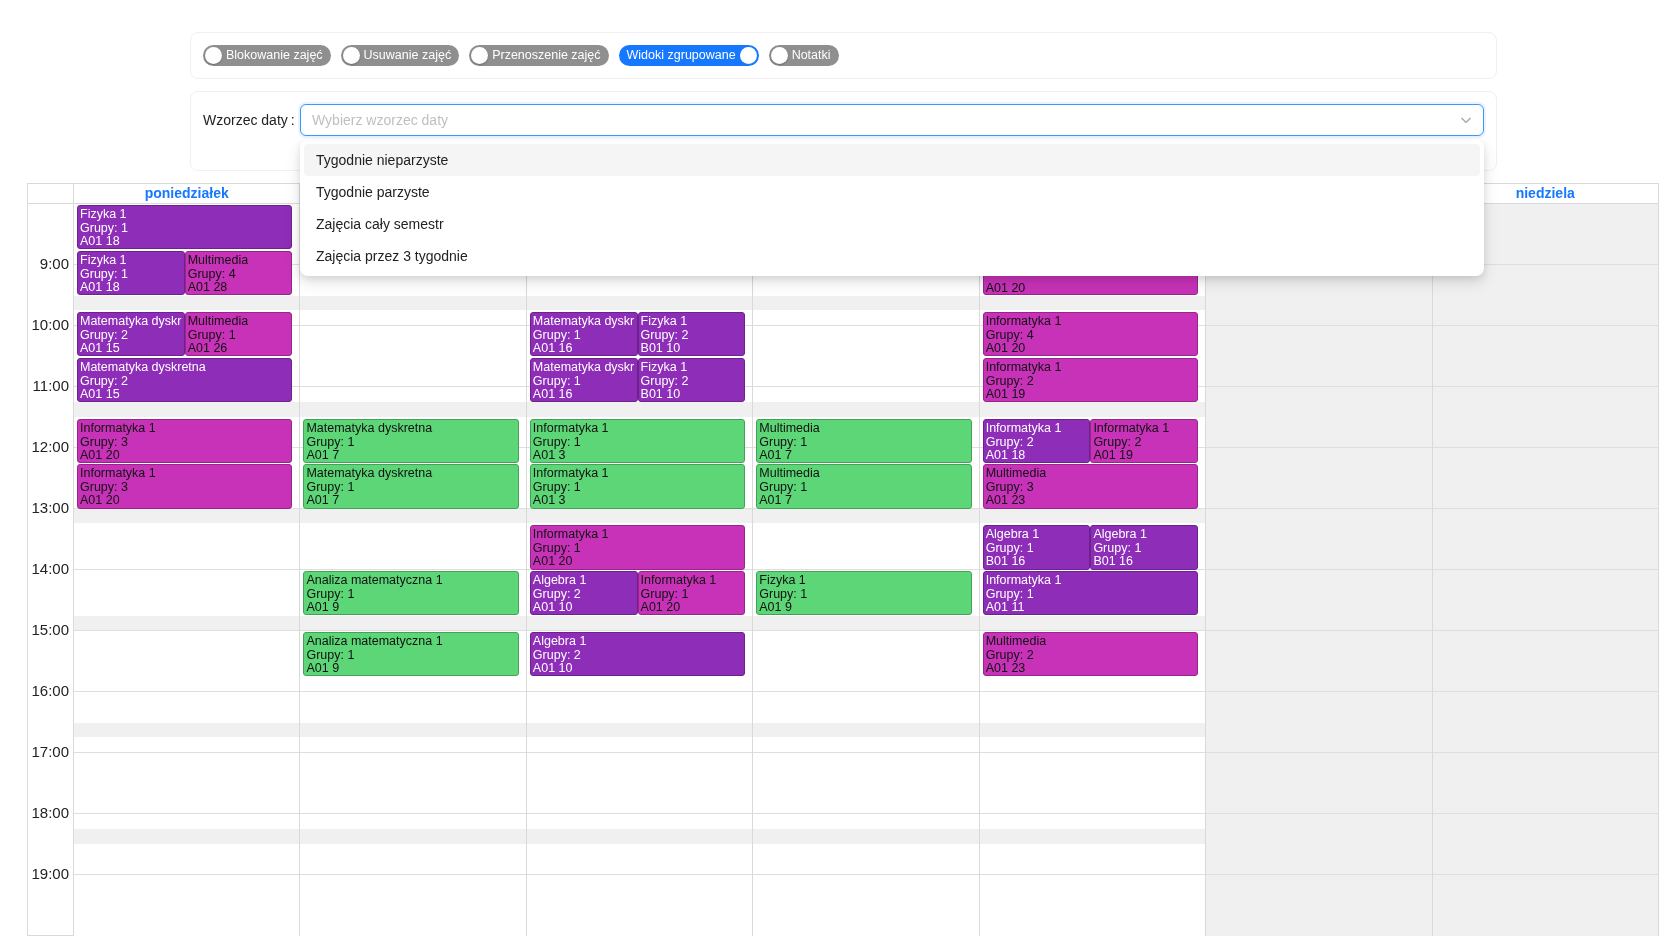  Describe the element at coordinates (1090, 333) in the screenshot. I see `event-card: Informatyka 1 Grupy: 4 A01 20` at that location.